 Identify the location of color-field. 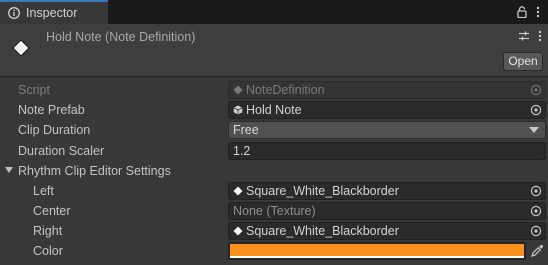
(377, 251).